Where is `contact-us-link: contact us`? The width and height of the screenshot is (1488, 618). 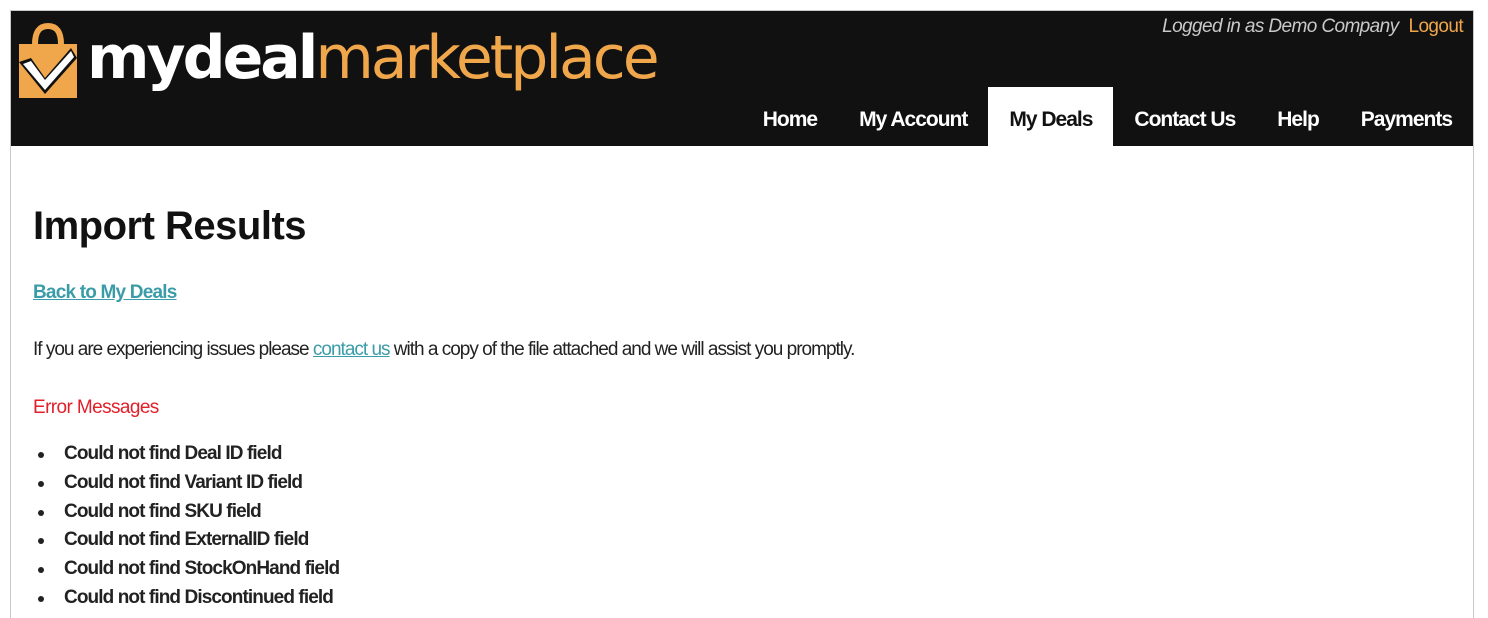
contact-us-link: contact us is located at coordinates (352, 349).